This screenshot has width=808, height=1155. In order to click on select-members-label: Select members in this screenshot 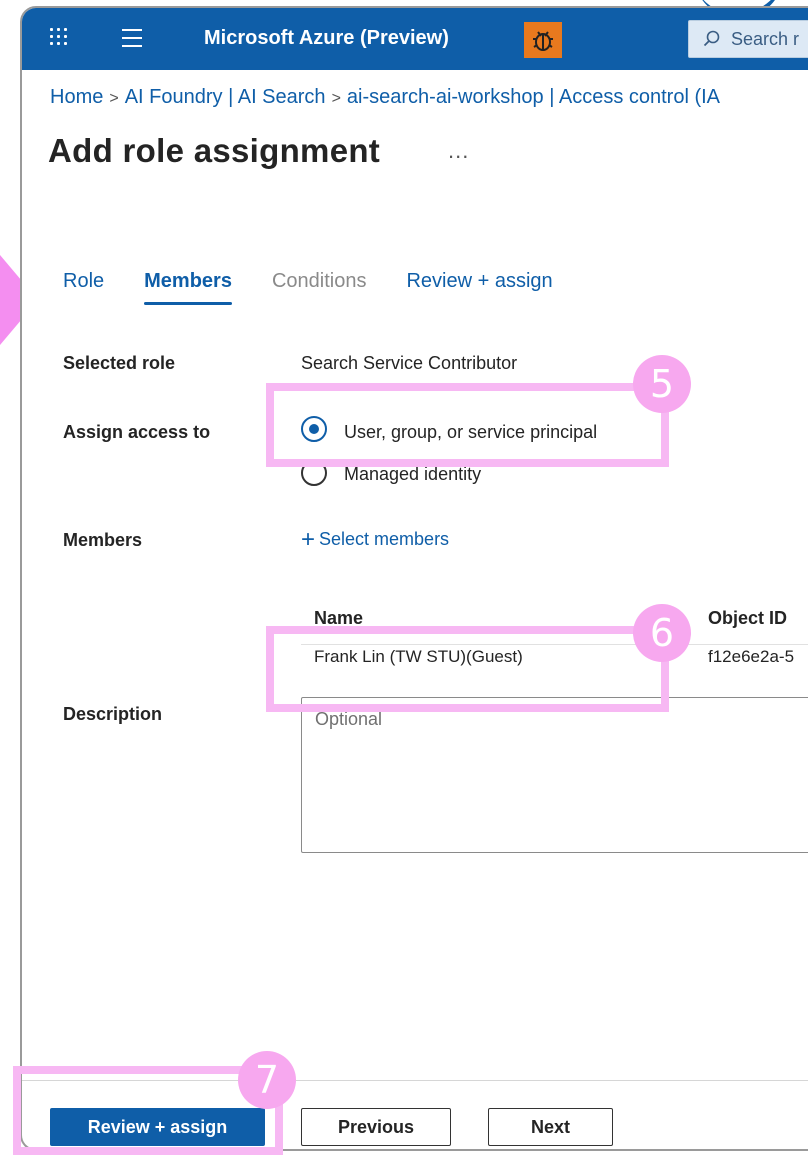, I will do `click(384, 539)`.